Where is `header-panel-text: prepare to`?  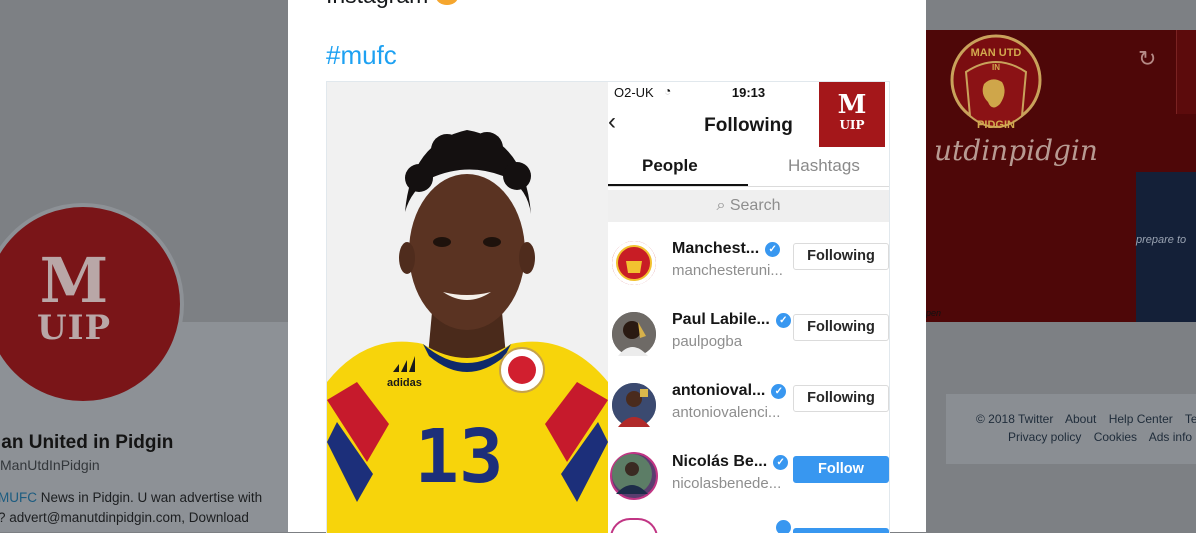 header-panel-text: prepare to is located at coordinates (1161, 240).